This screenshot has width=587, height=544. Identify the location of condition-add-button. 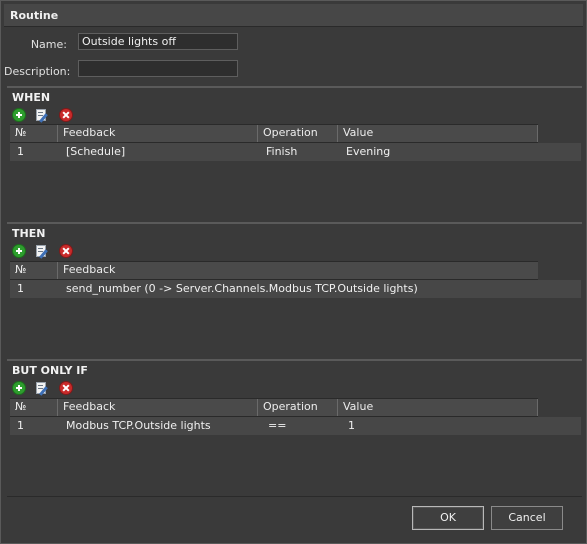
(19, 388).